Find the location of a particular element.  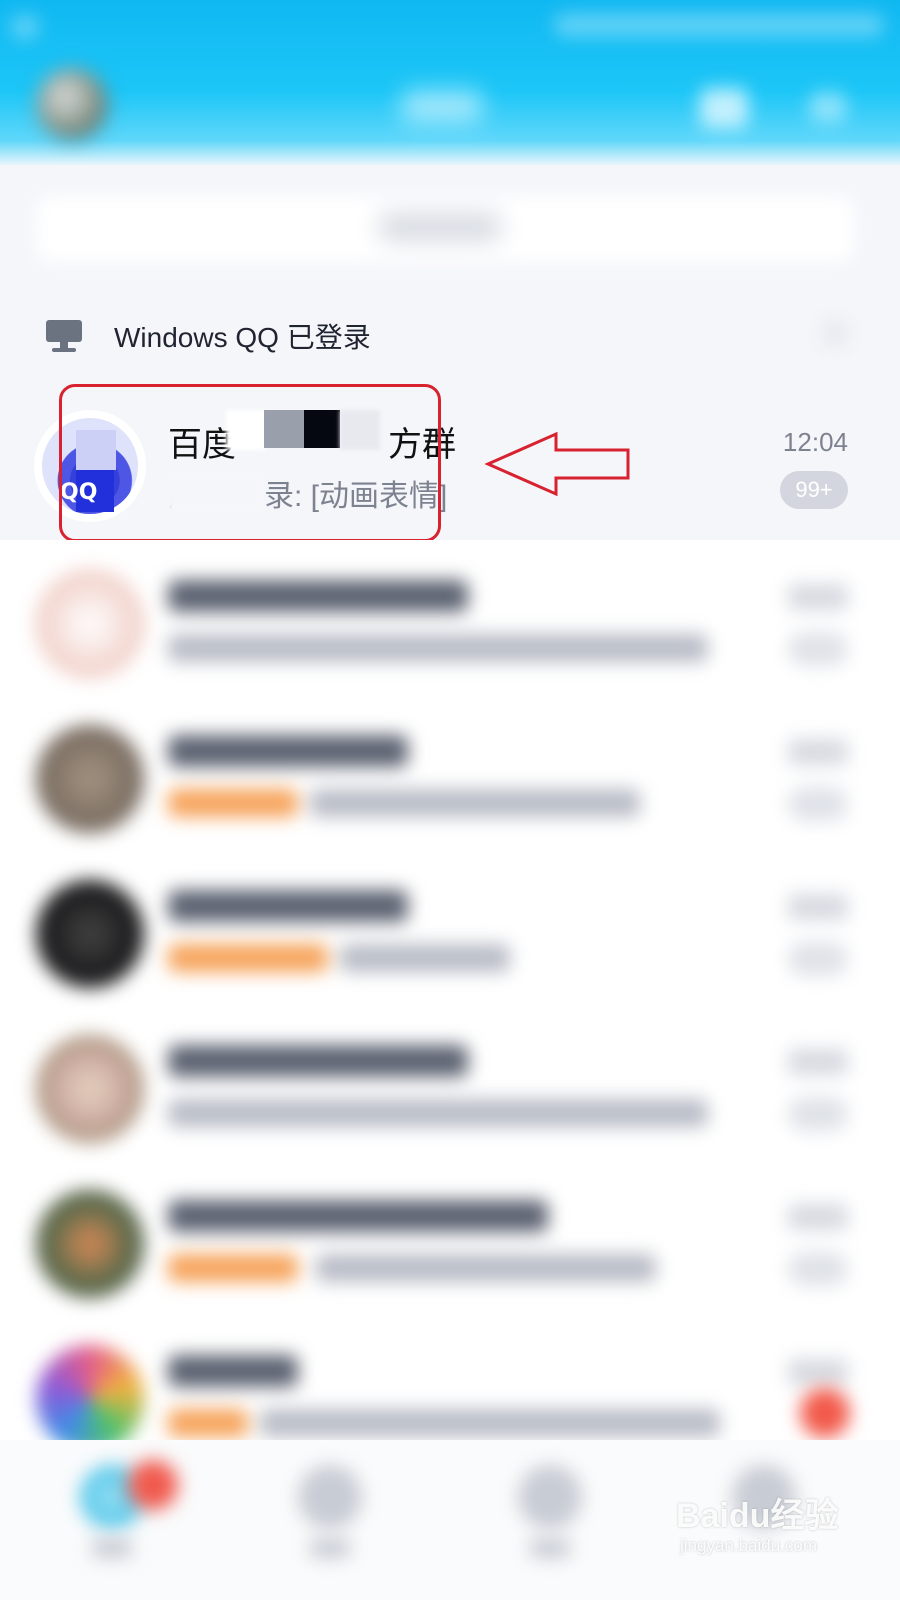

unread-float-button is located at coordinates (825, 1413).